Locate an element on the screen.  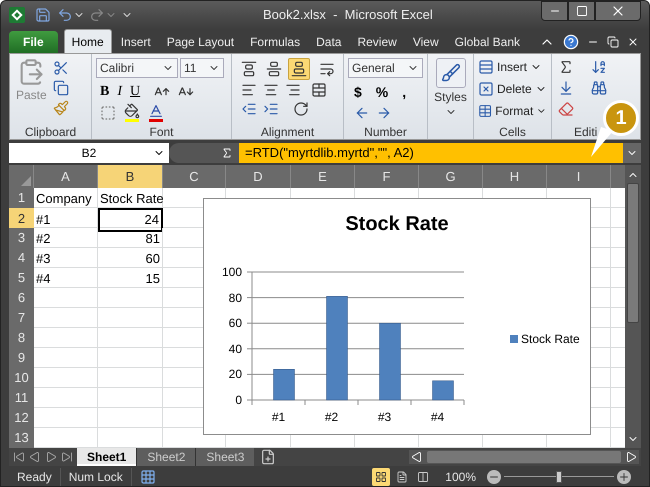
column-header: B is located at coordinates (130, 176).